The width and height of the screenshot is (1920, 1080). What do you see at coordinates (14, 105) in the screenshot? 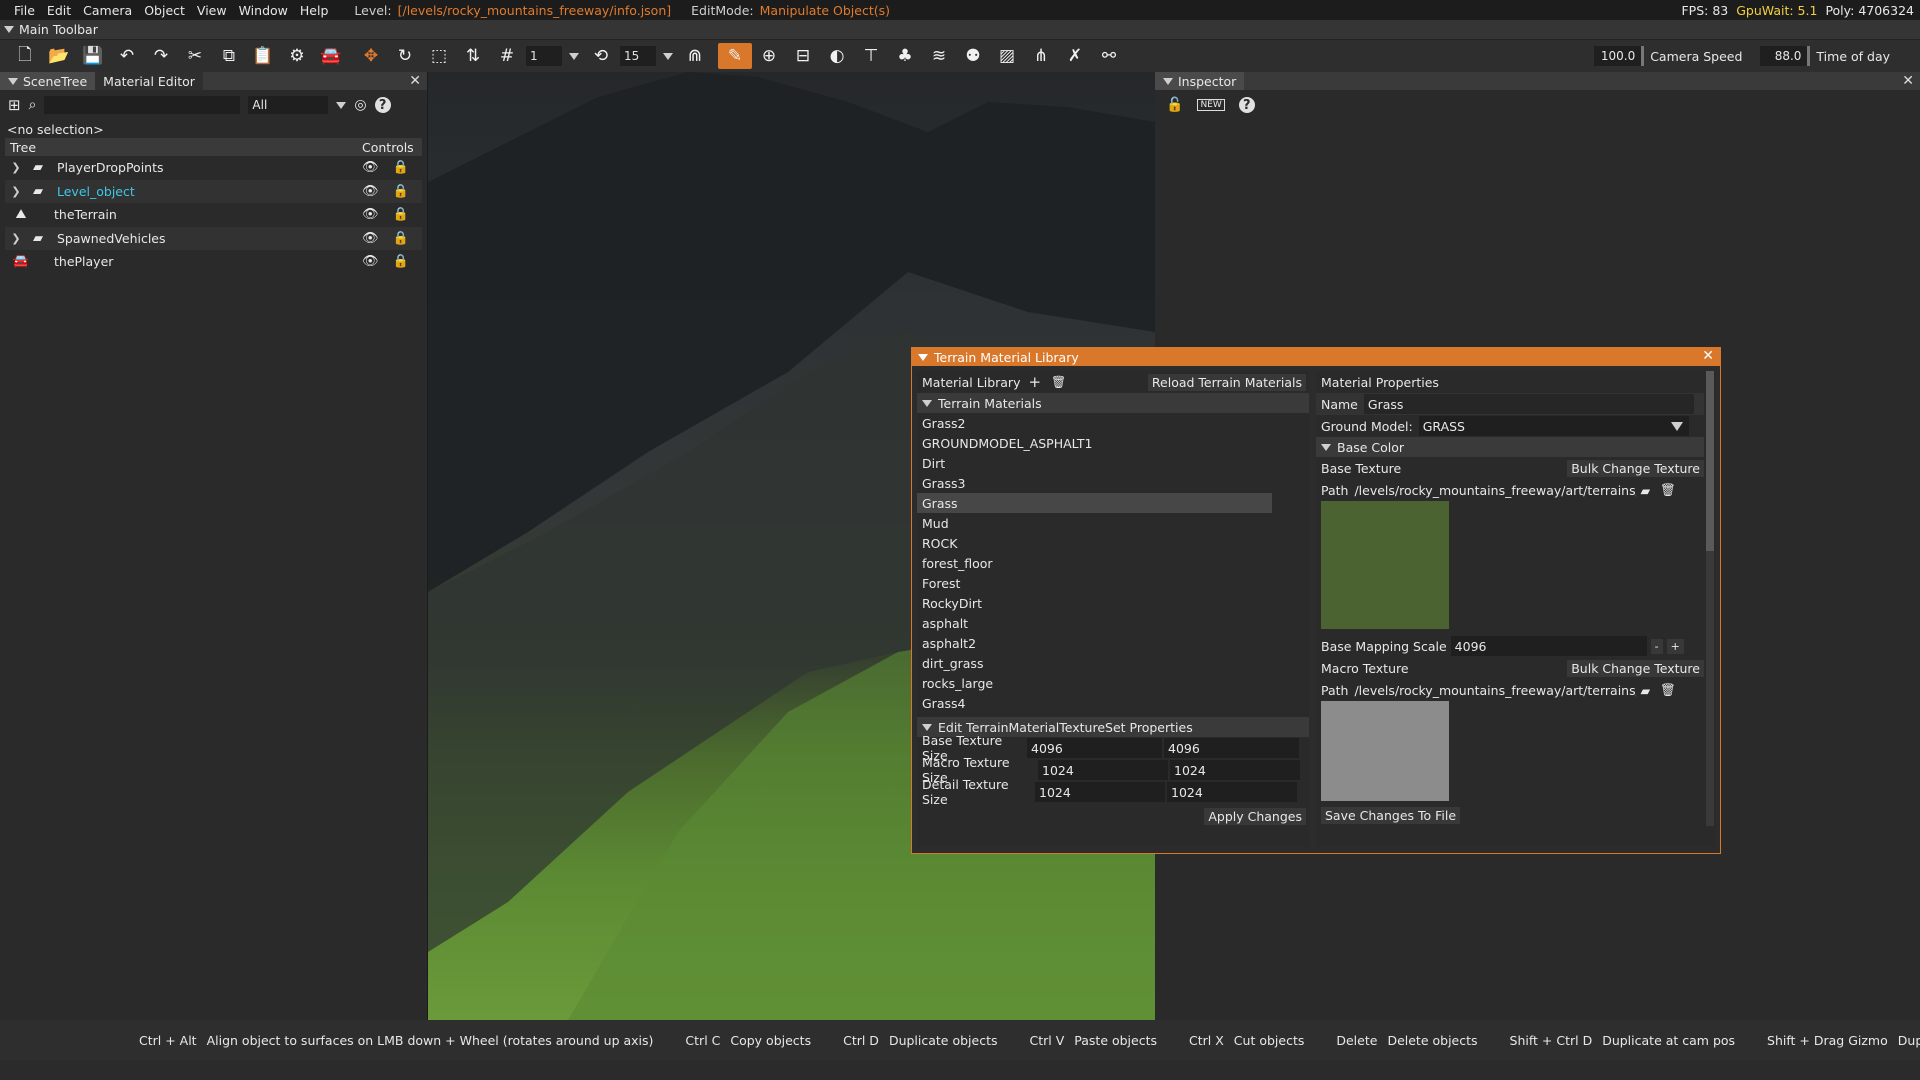
I see `add-group-icon: ⊞` at bounding box center [14, 105].